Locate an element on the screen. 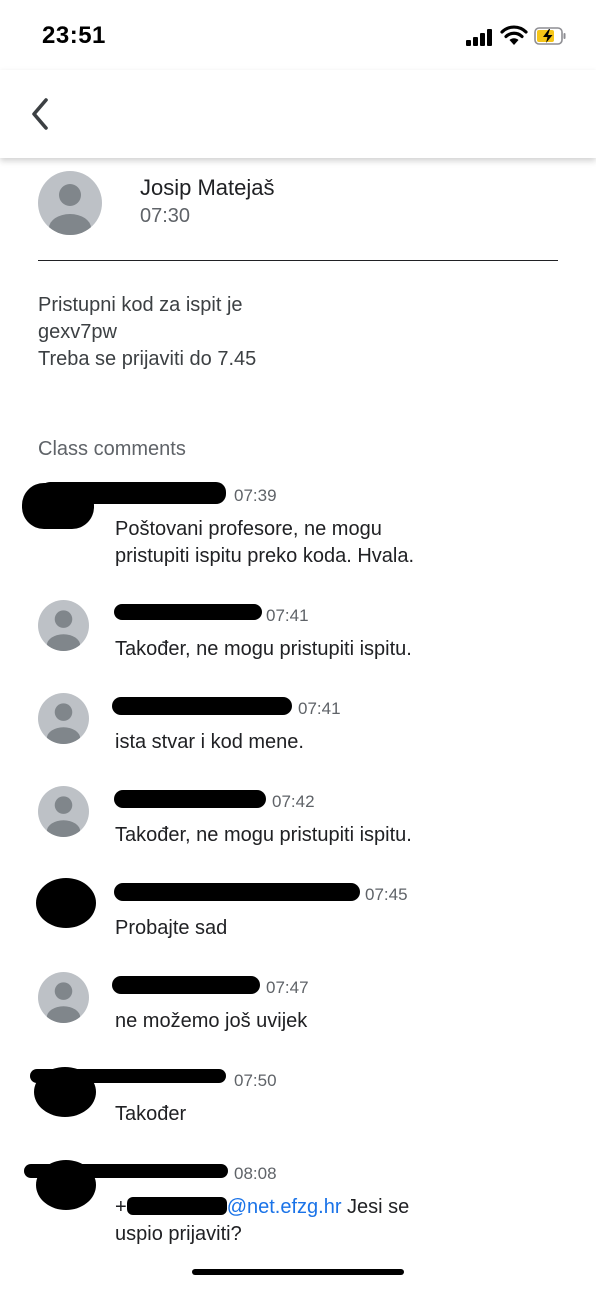  redacted-avatar is located at coordinates (66, 903).